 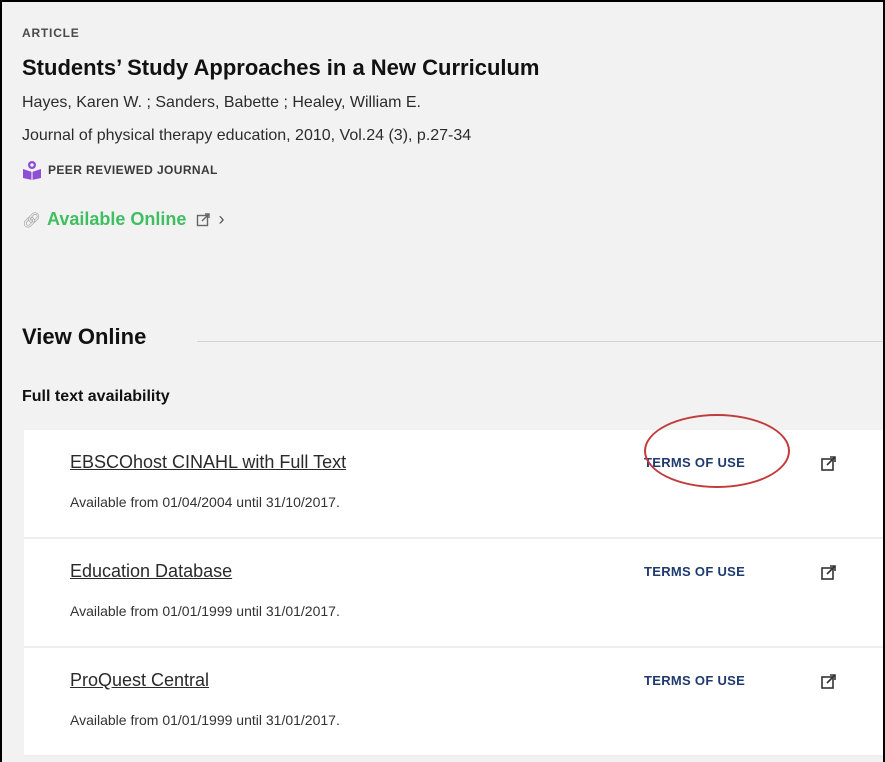 What do you see at coordinates (540, 341) in the screenshot?
I see `section-divider` at bounding box center [540, 341].